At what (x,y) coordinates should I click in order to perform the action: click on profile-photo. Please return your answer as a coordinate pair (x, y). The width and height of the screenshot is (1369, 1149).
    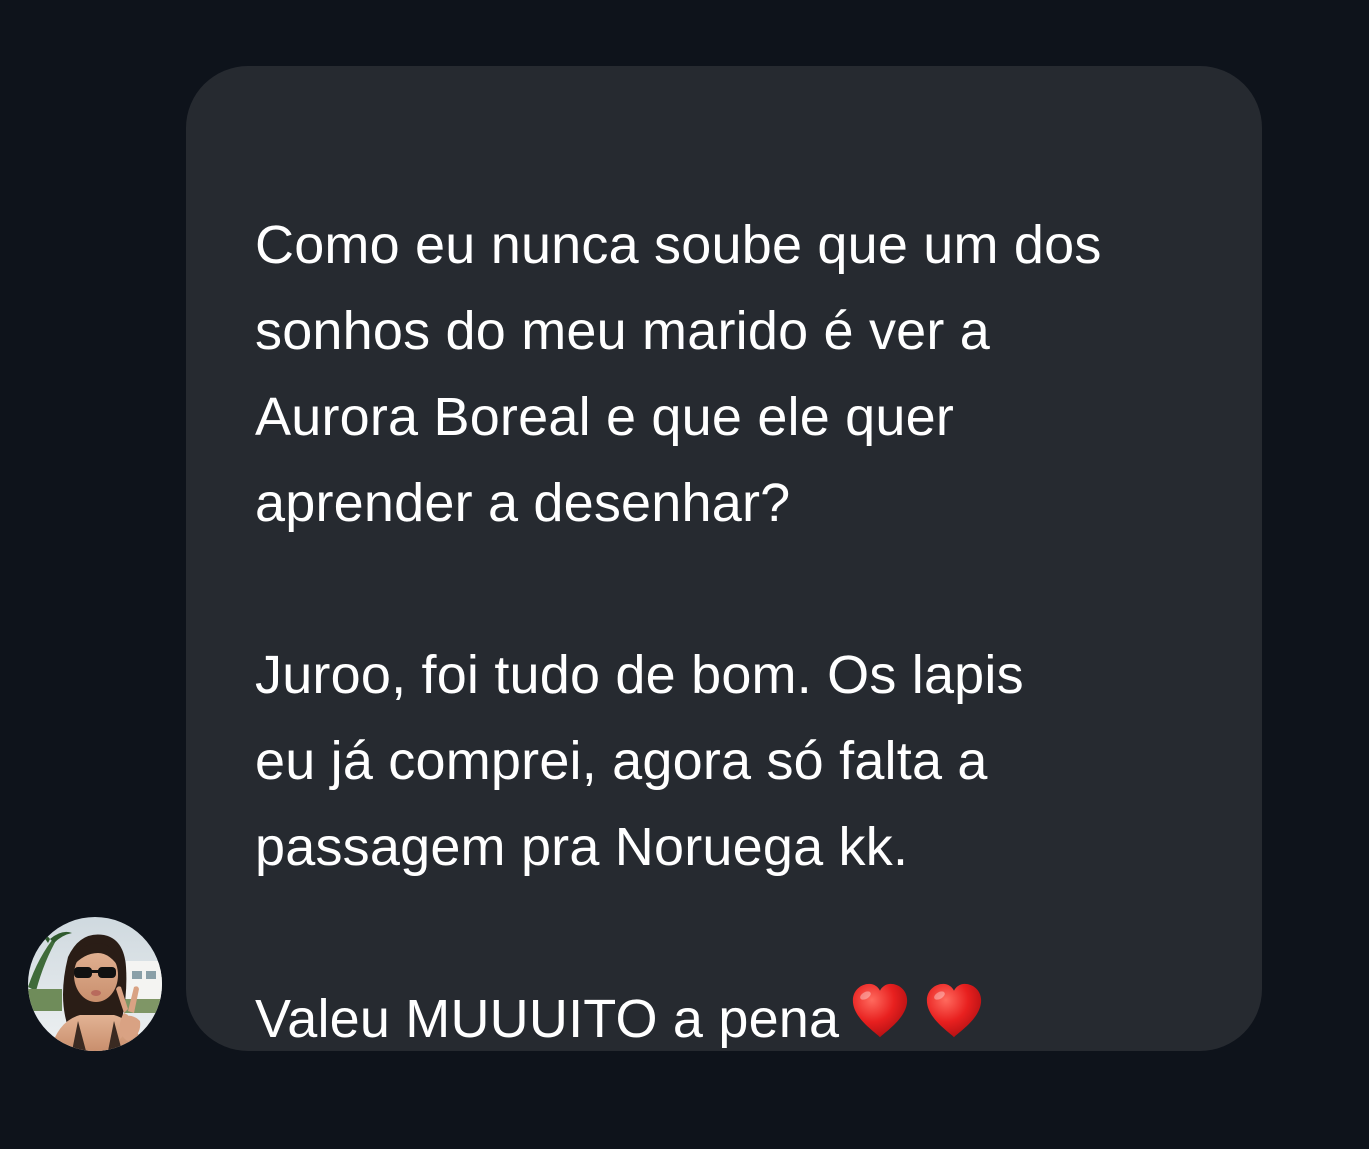
    Looking at the image, I should click on (95, 984).